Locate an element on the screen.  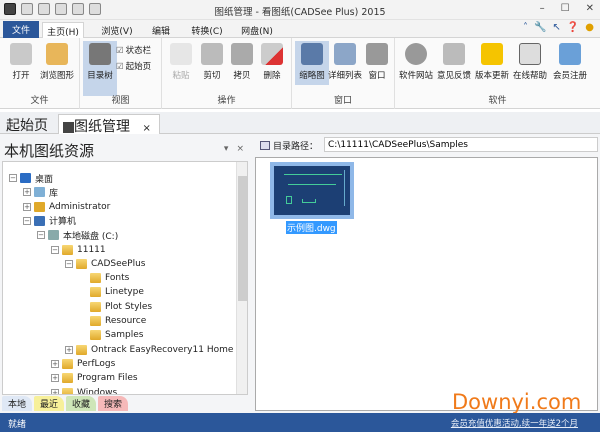
online-help-button: 在线帮助 is located at coordinates (530, 66).